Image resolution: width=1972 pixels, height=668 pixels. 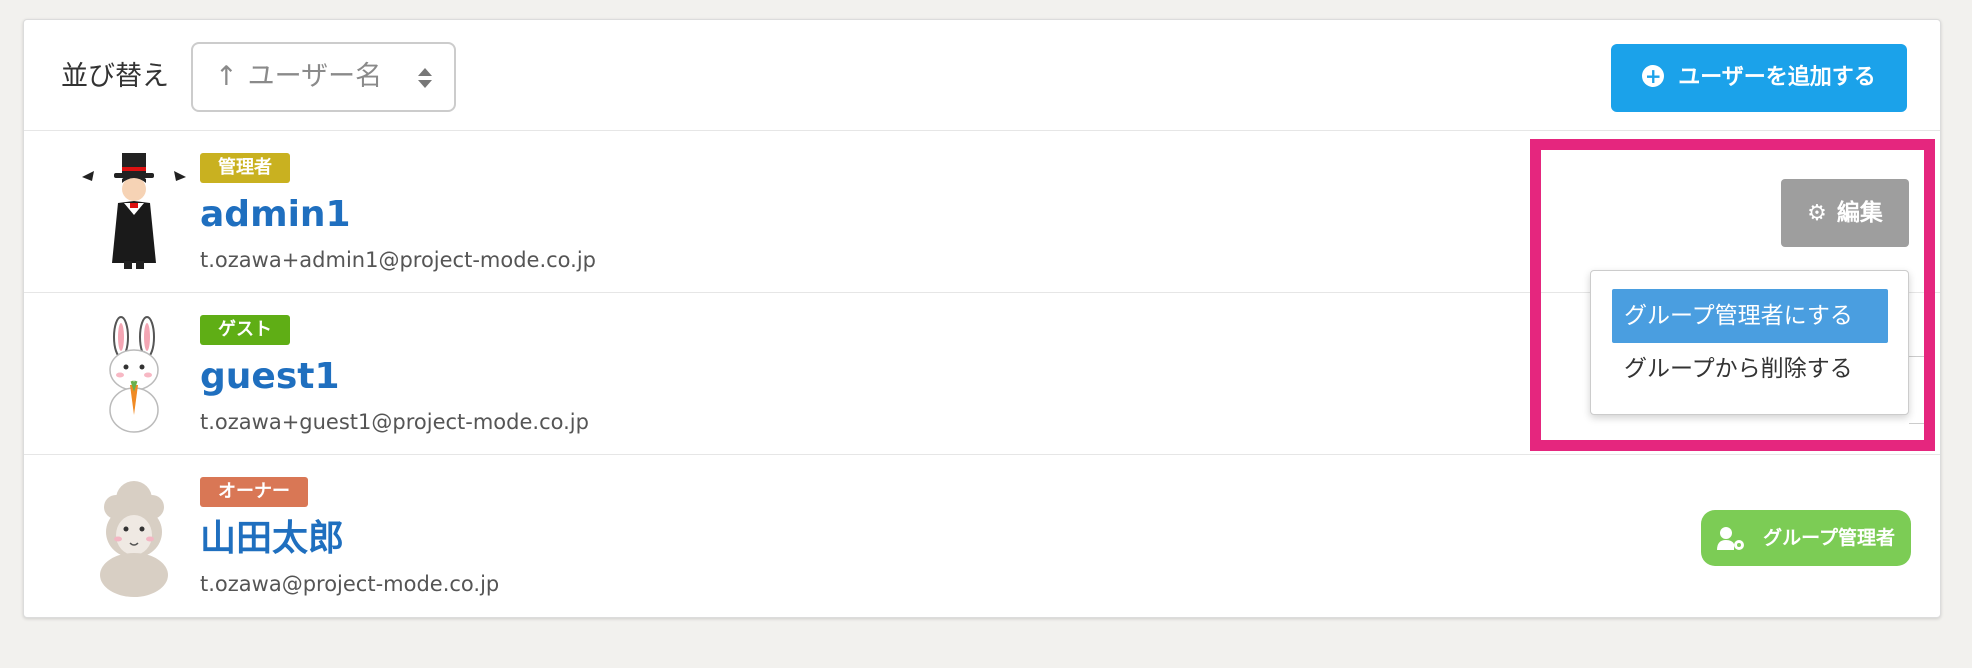 I want to click on sort-select: ↑ ユーザー名, so click(x=323, y=77).